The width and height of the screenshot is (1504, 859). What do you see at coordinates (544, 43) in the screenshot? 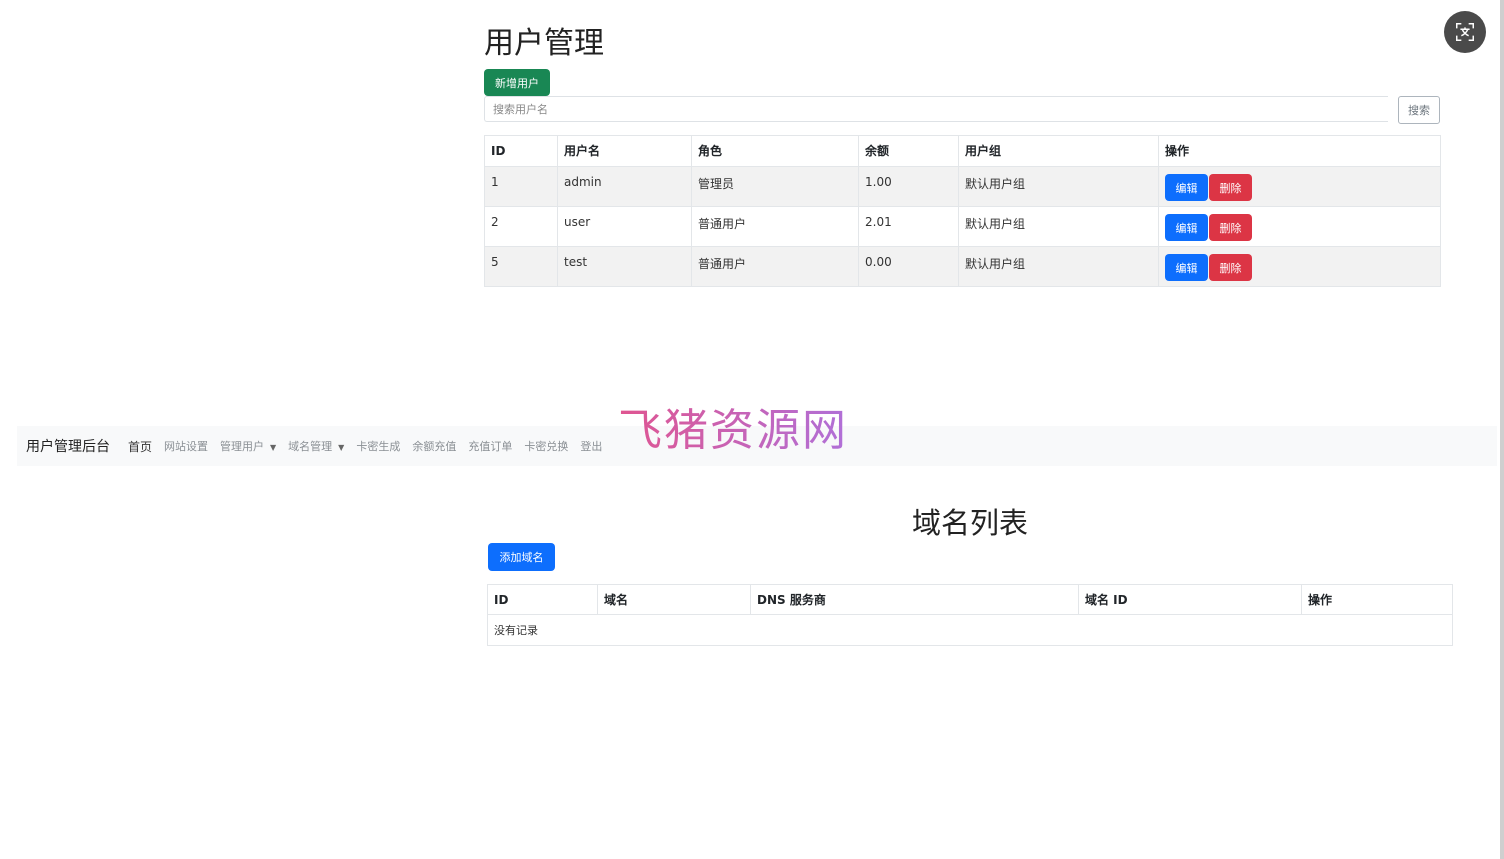
I see `page-title: 用户管理` at bounding box center [544, 43].